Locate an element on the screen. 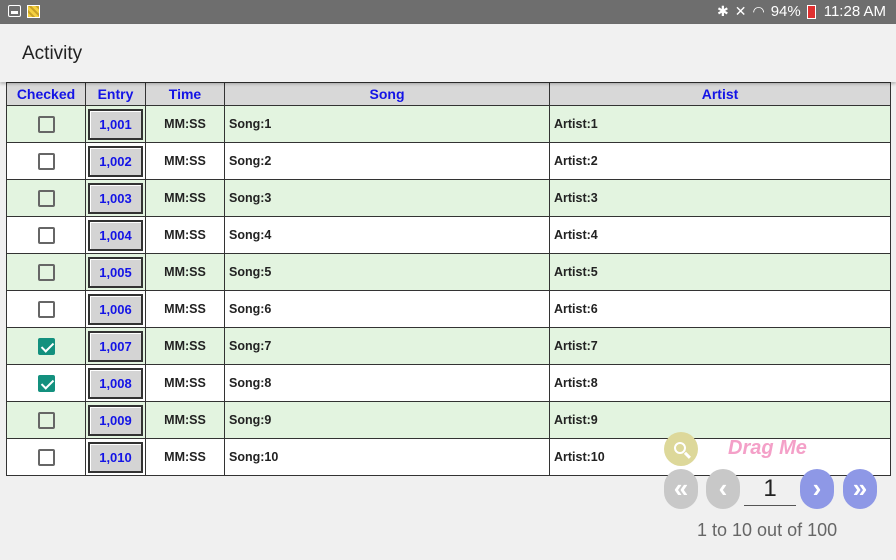 The height and width of the screenshot is (560, 896). table-row: 1,001 MM:SS Song:1 Artist:1 is located at coordinates (448, 124).